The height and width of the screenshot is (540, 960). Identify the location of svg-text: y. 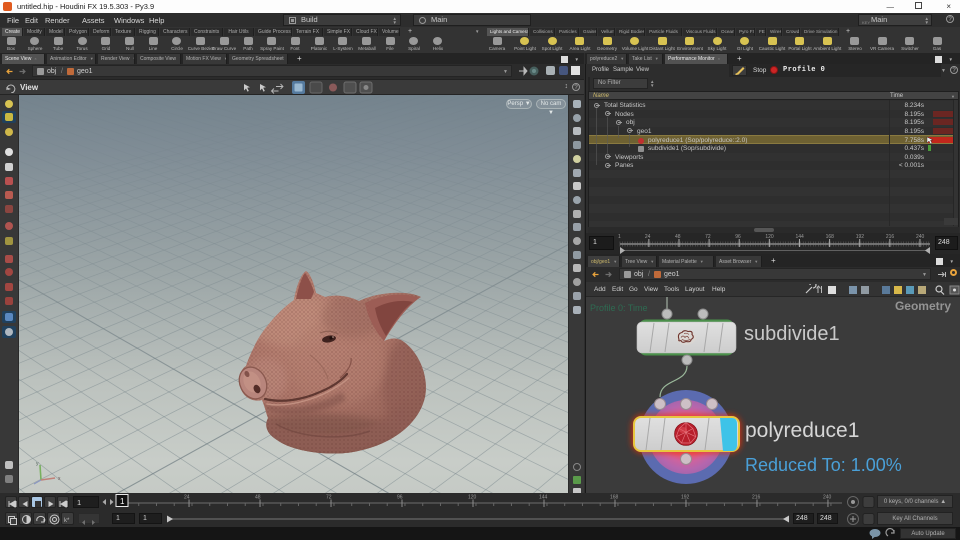
(37, 464).